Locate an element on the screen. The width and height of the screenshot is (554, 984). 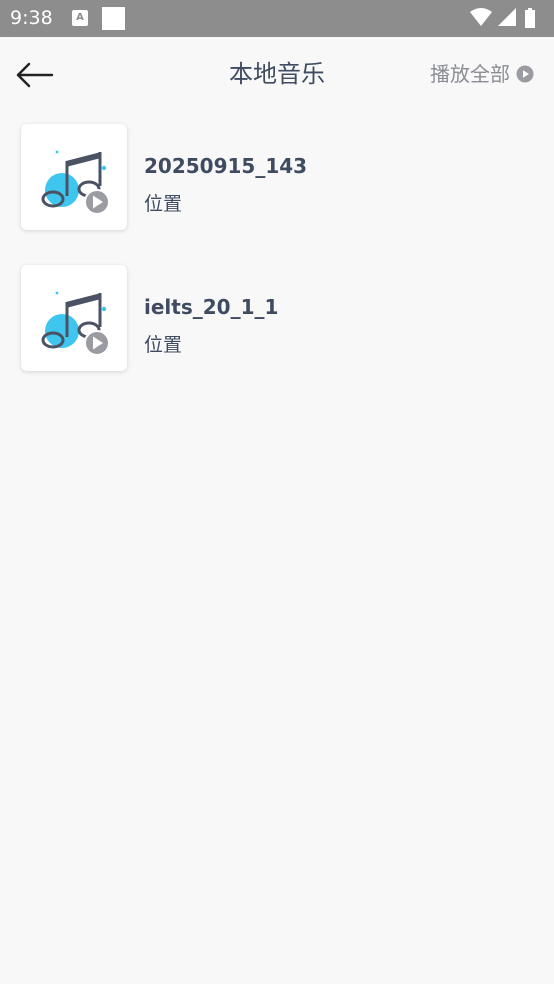
a-icon-letter: A is located at coordinates (80, 17).